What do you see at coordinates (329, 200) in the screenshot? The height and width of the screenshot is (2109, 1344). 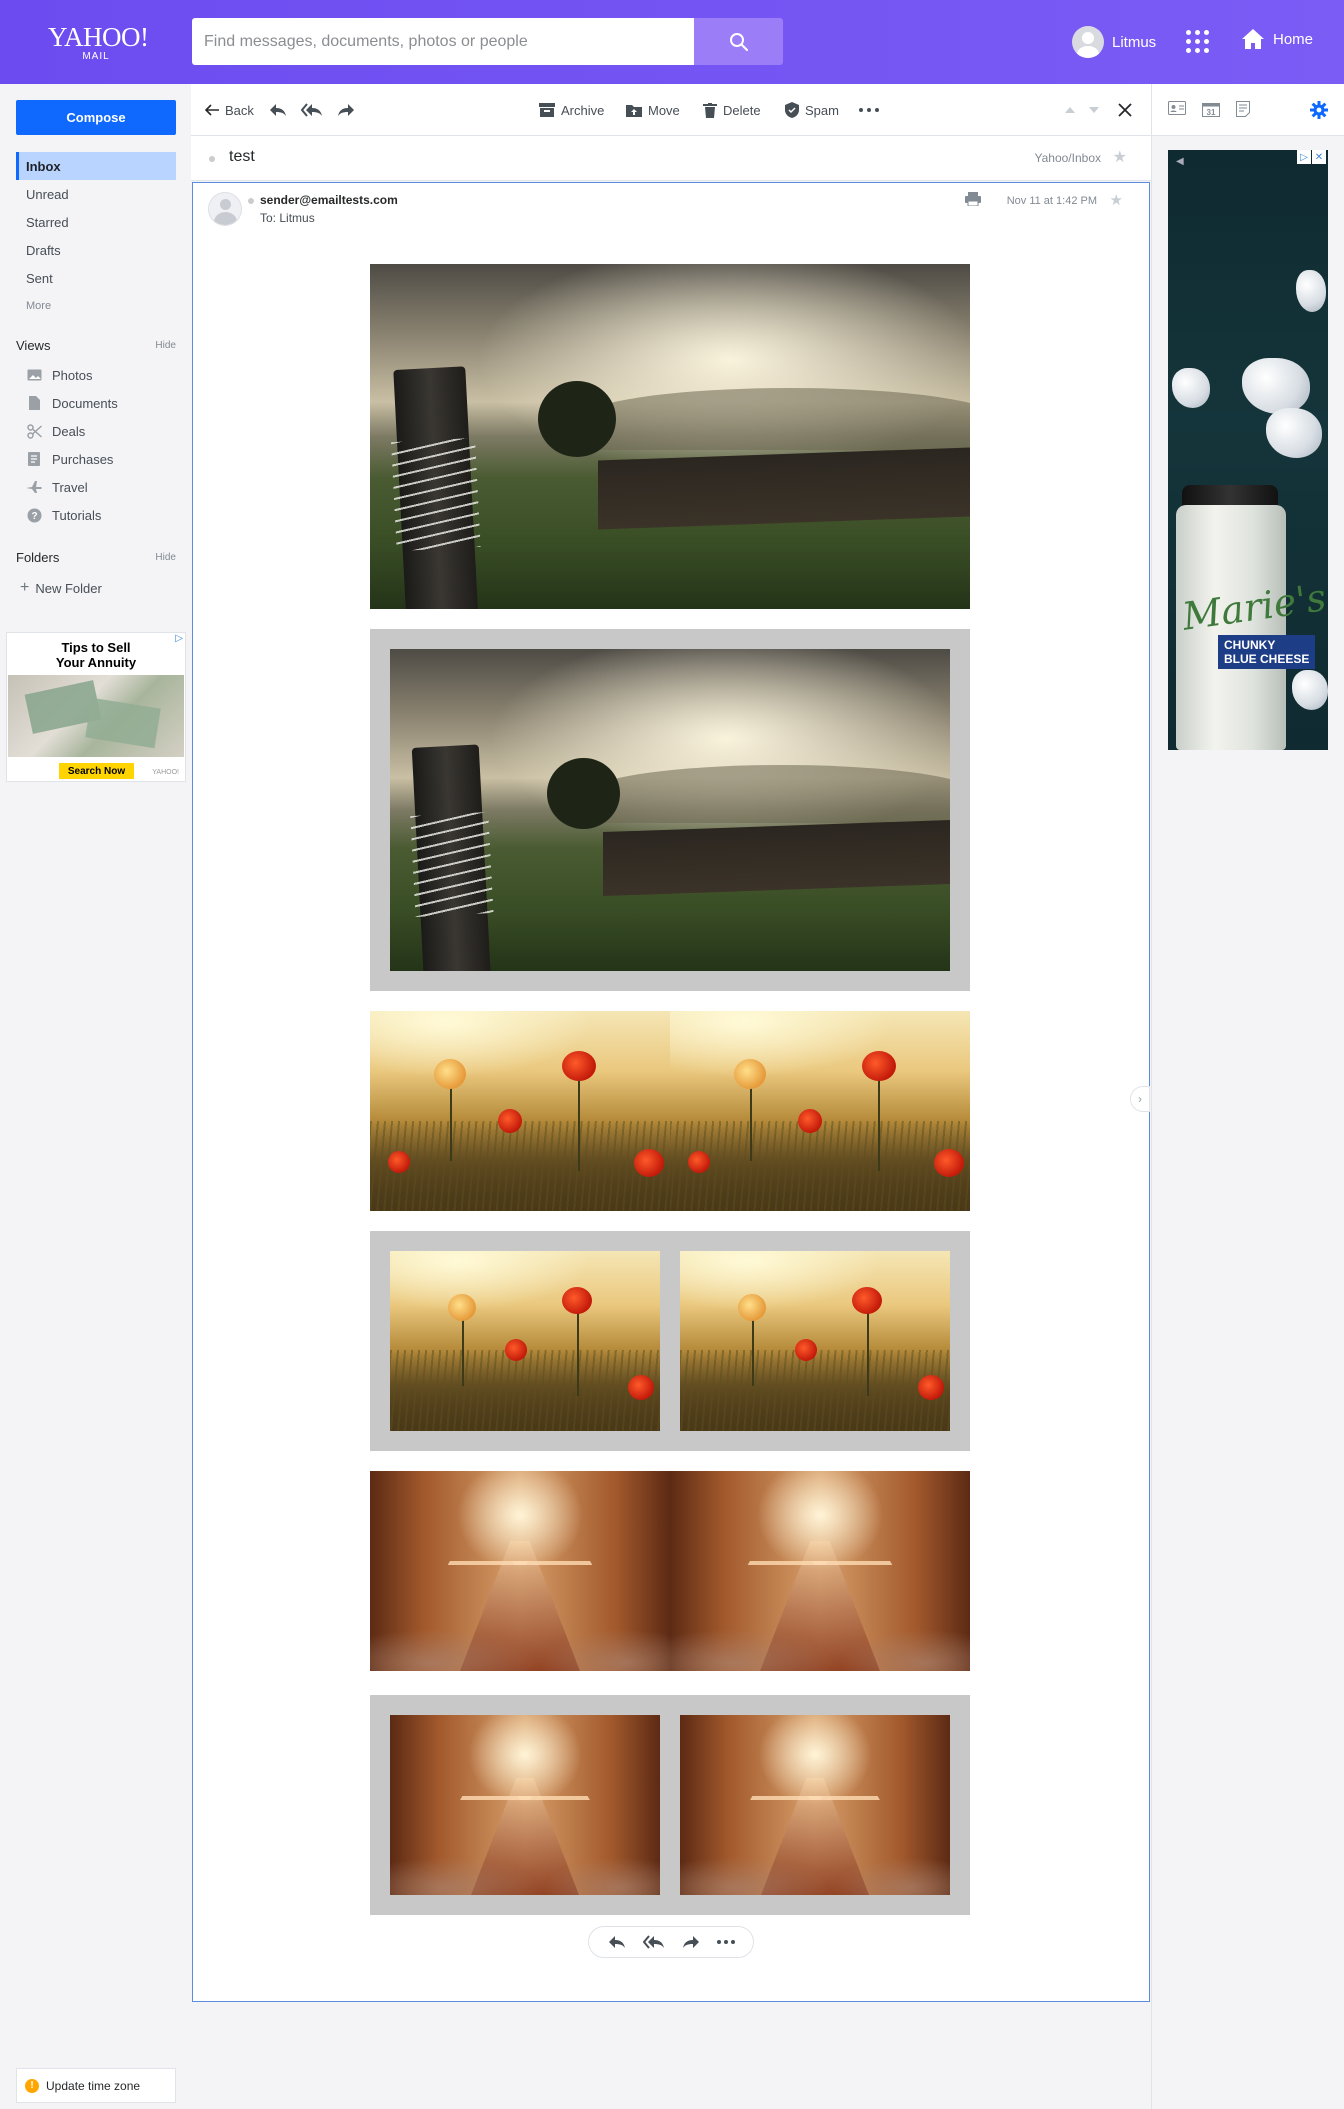 I see `sender-email: sender@emailtests.com` at bounding box center [329, 200].